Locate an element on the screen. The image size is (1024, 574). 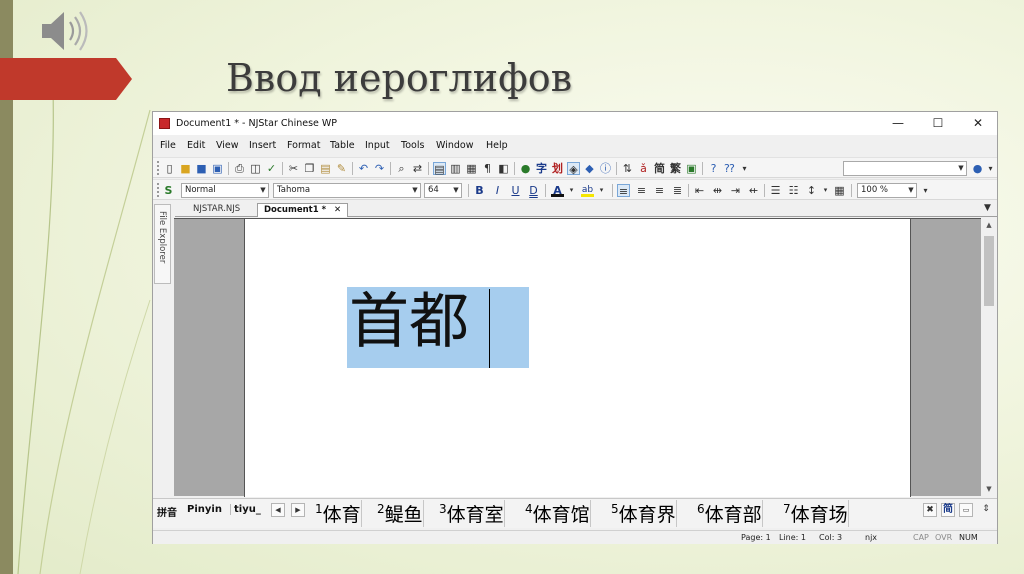
line-spacing-dropdown-icon: ▾ is located at coordinates (825, 190).